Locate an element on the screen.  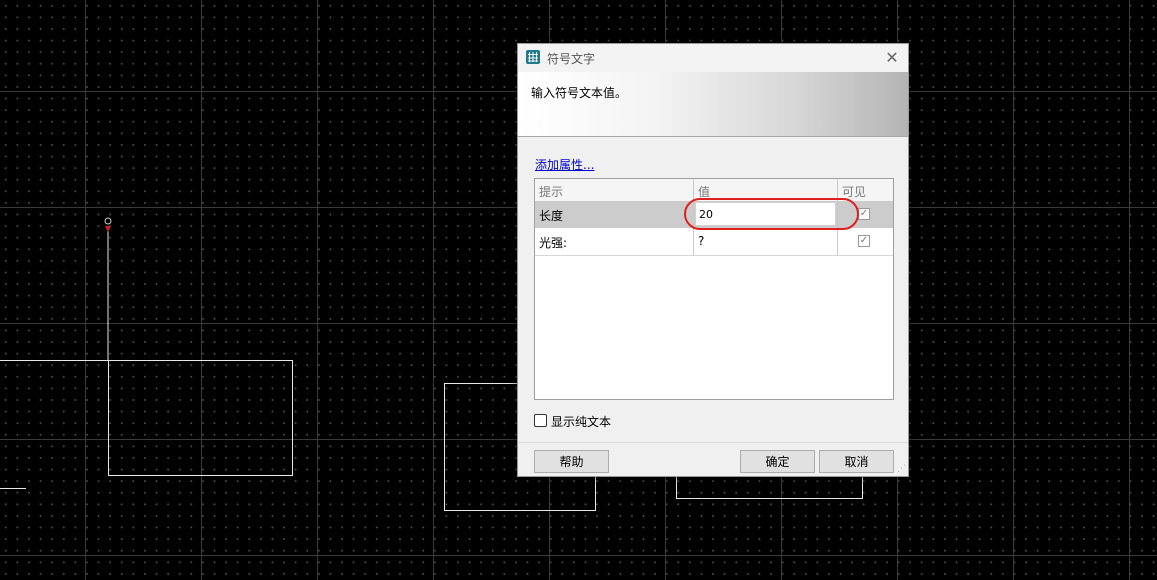
dialog-title: 符号文字 is located at coordinates (571, 59).